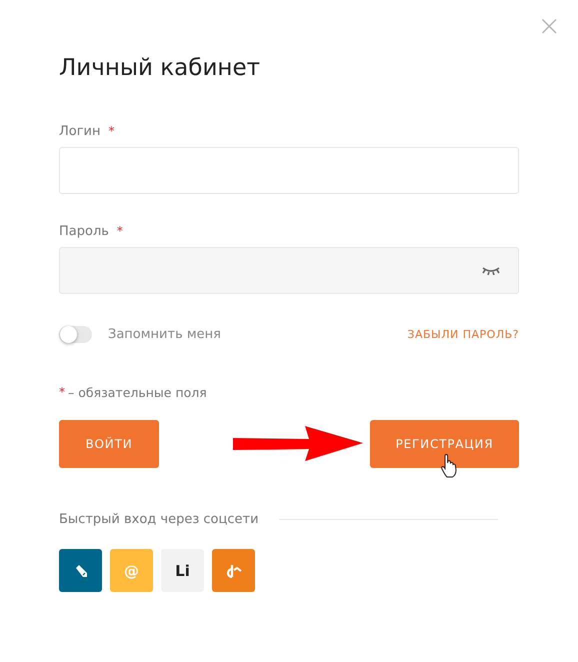 This screenshot has width=578, height=662. Describe the element at coordinates (84, 231) in the screenshot. I see `field-label: Пароль` at that location.